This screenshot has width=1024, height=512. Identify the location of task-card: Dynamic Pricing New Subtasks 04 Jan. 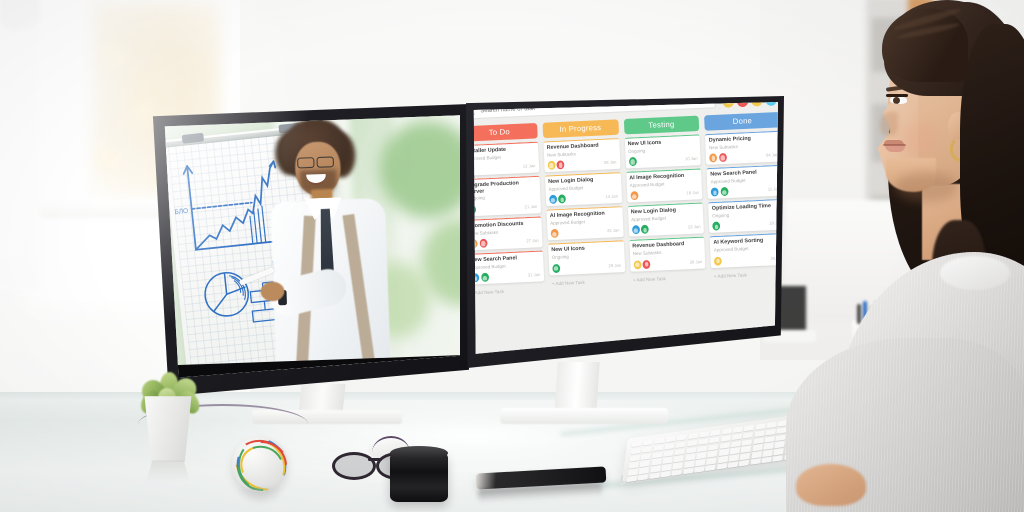
(741, 147).